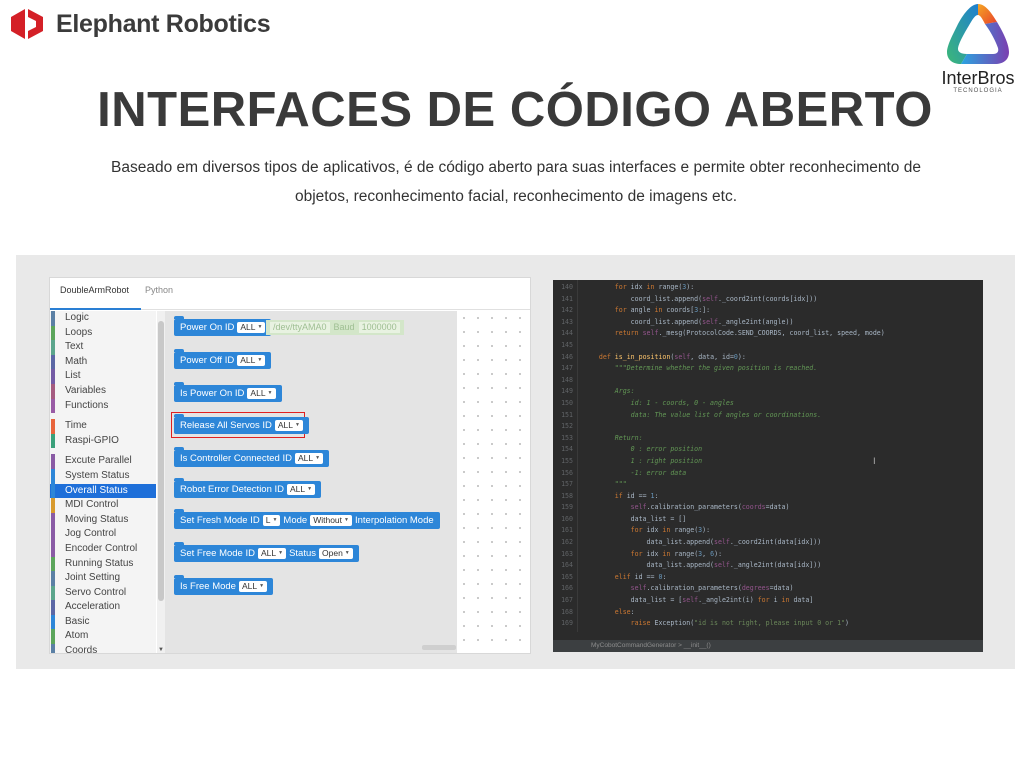  What do you see at coordinates (92, 505) in the screenshot?
I see `category-label: MDI Control` at bounding box center [92, 505].